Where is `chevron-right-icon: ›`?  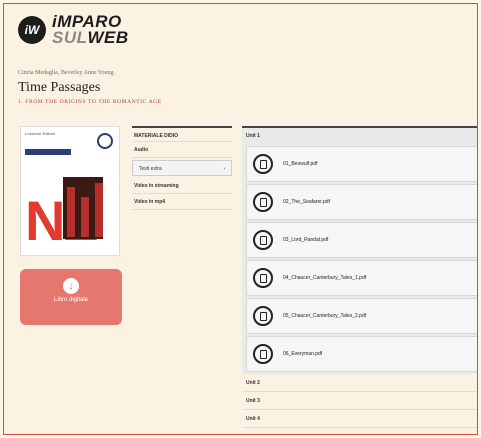 chevron-right-icon: › is located at coordinates (224, 169).